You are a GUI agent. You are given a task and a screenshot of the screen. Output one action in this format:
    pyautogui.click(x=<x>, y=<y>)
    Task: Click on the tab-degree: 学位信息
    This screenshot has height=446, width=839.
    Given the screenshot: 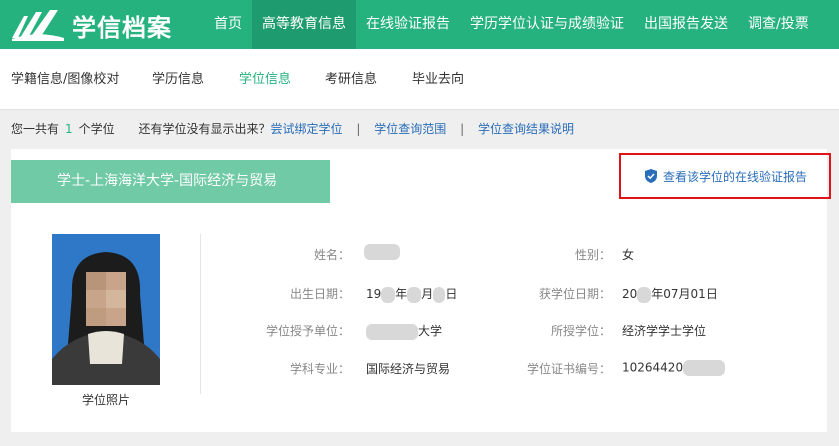 What is the action you would take?
    pyautogui.click(x=265, y=79)
    